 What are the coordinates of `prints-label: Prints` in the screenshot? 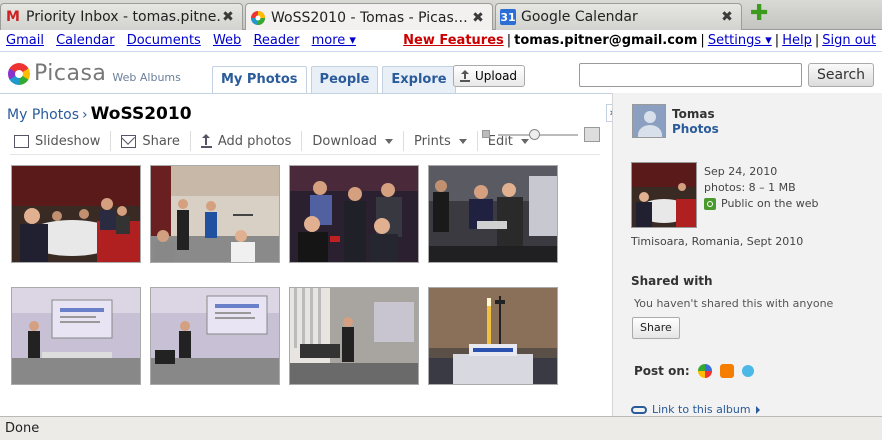 It's located at (432, 141).